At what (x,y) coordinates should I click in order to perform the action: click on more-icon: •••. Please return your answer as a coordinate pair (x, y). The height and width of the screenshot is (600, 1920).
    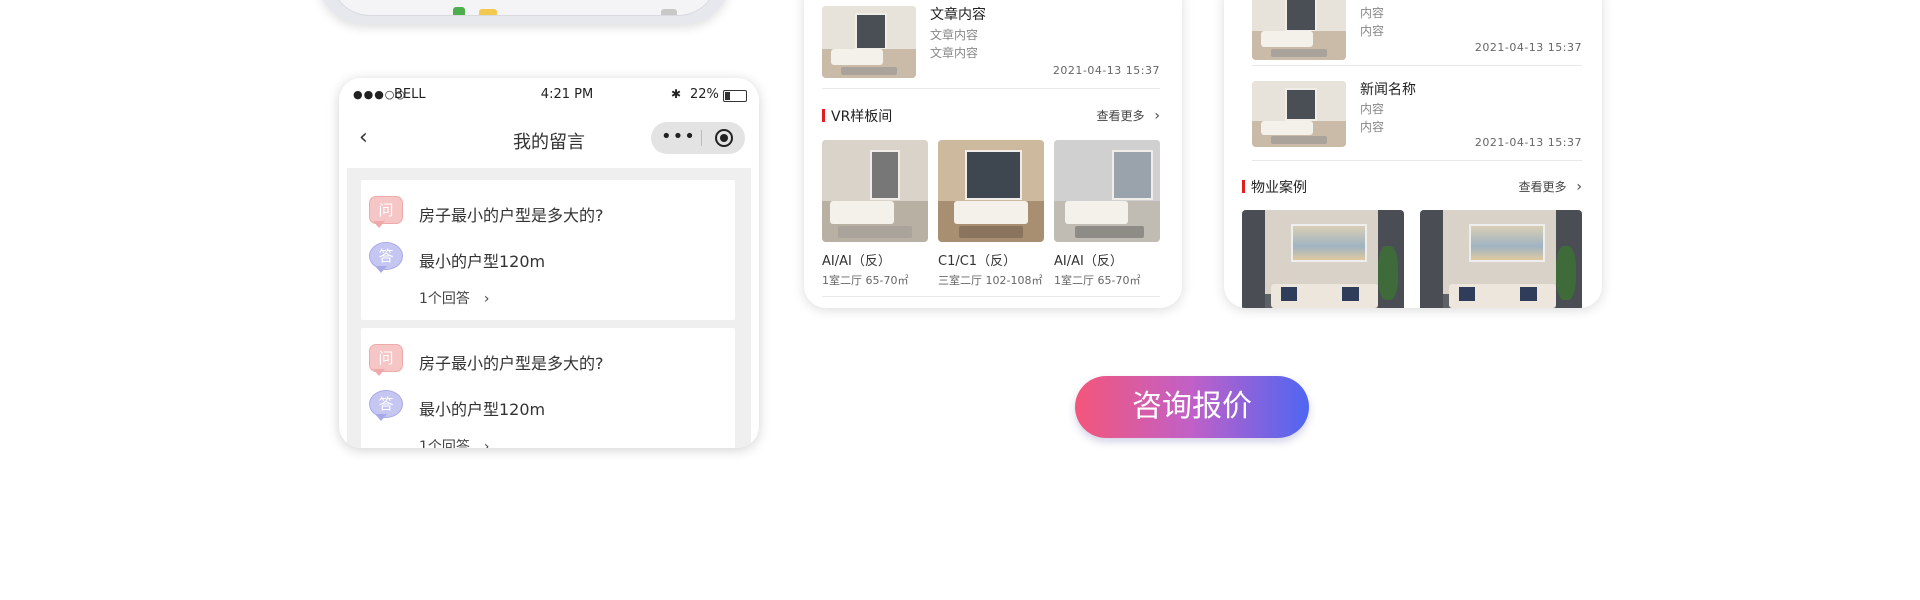
    Looking at the image, I should click on (678, 136).